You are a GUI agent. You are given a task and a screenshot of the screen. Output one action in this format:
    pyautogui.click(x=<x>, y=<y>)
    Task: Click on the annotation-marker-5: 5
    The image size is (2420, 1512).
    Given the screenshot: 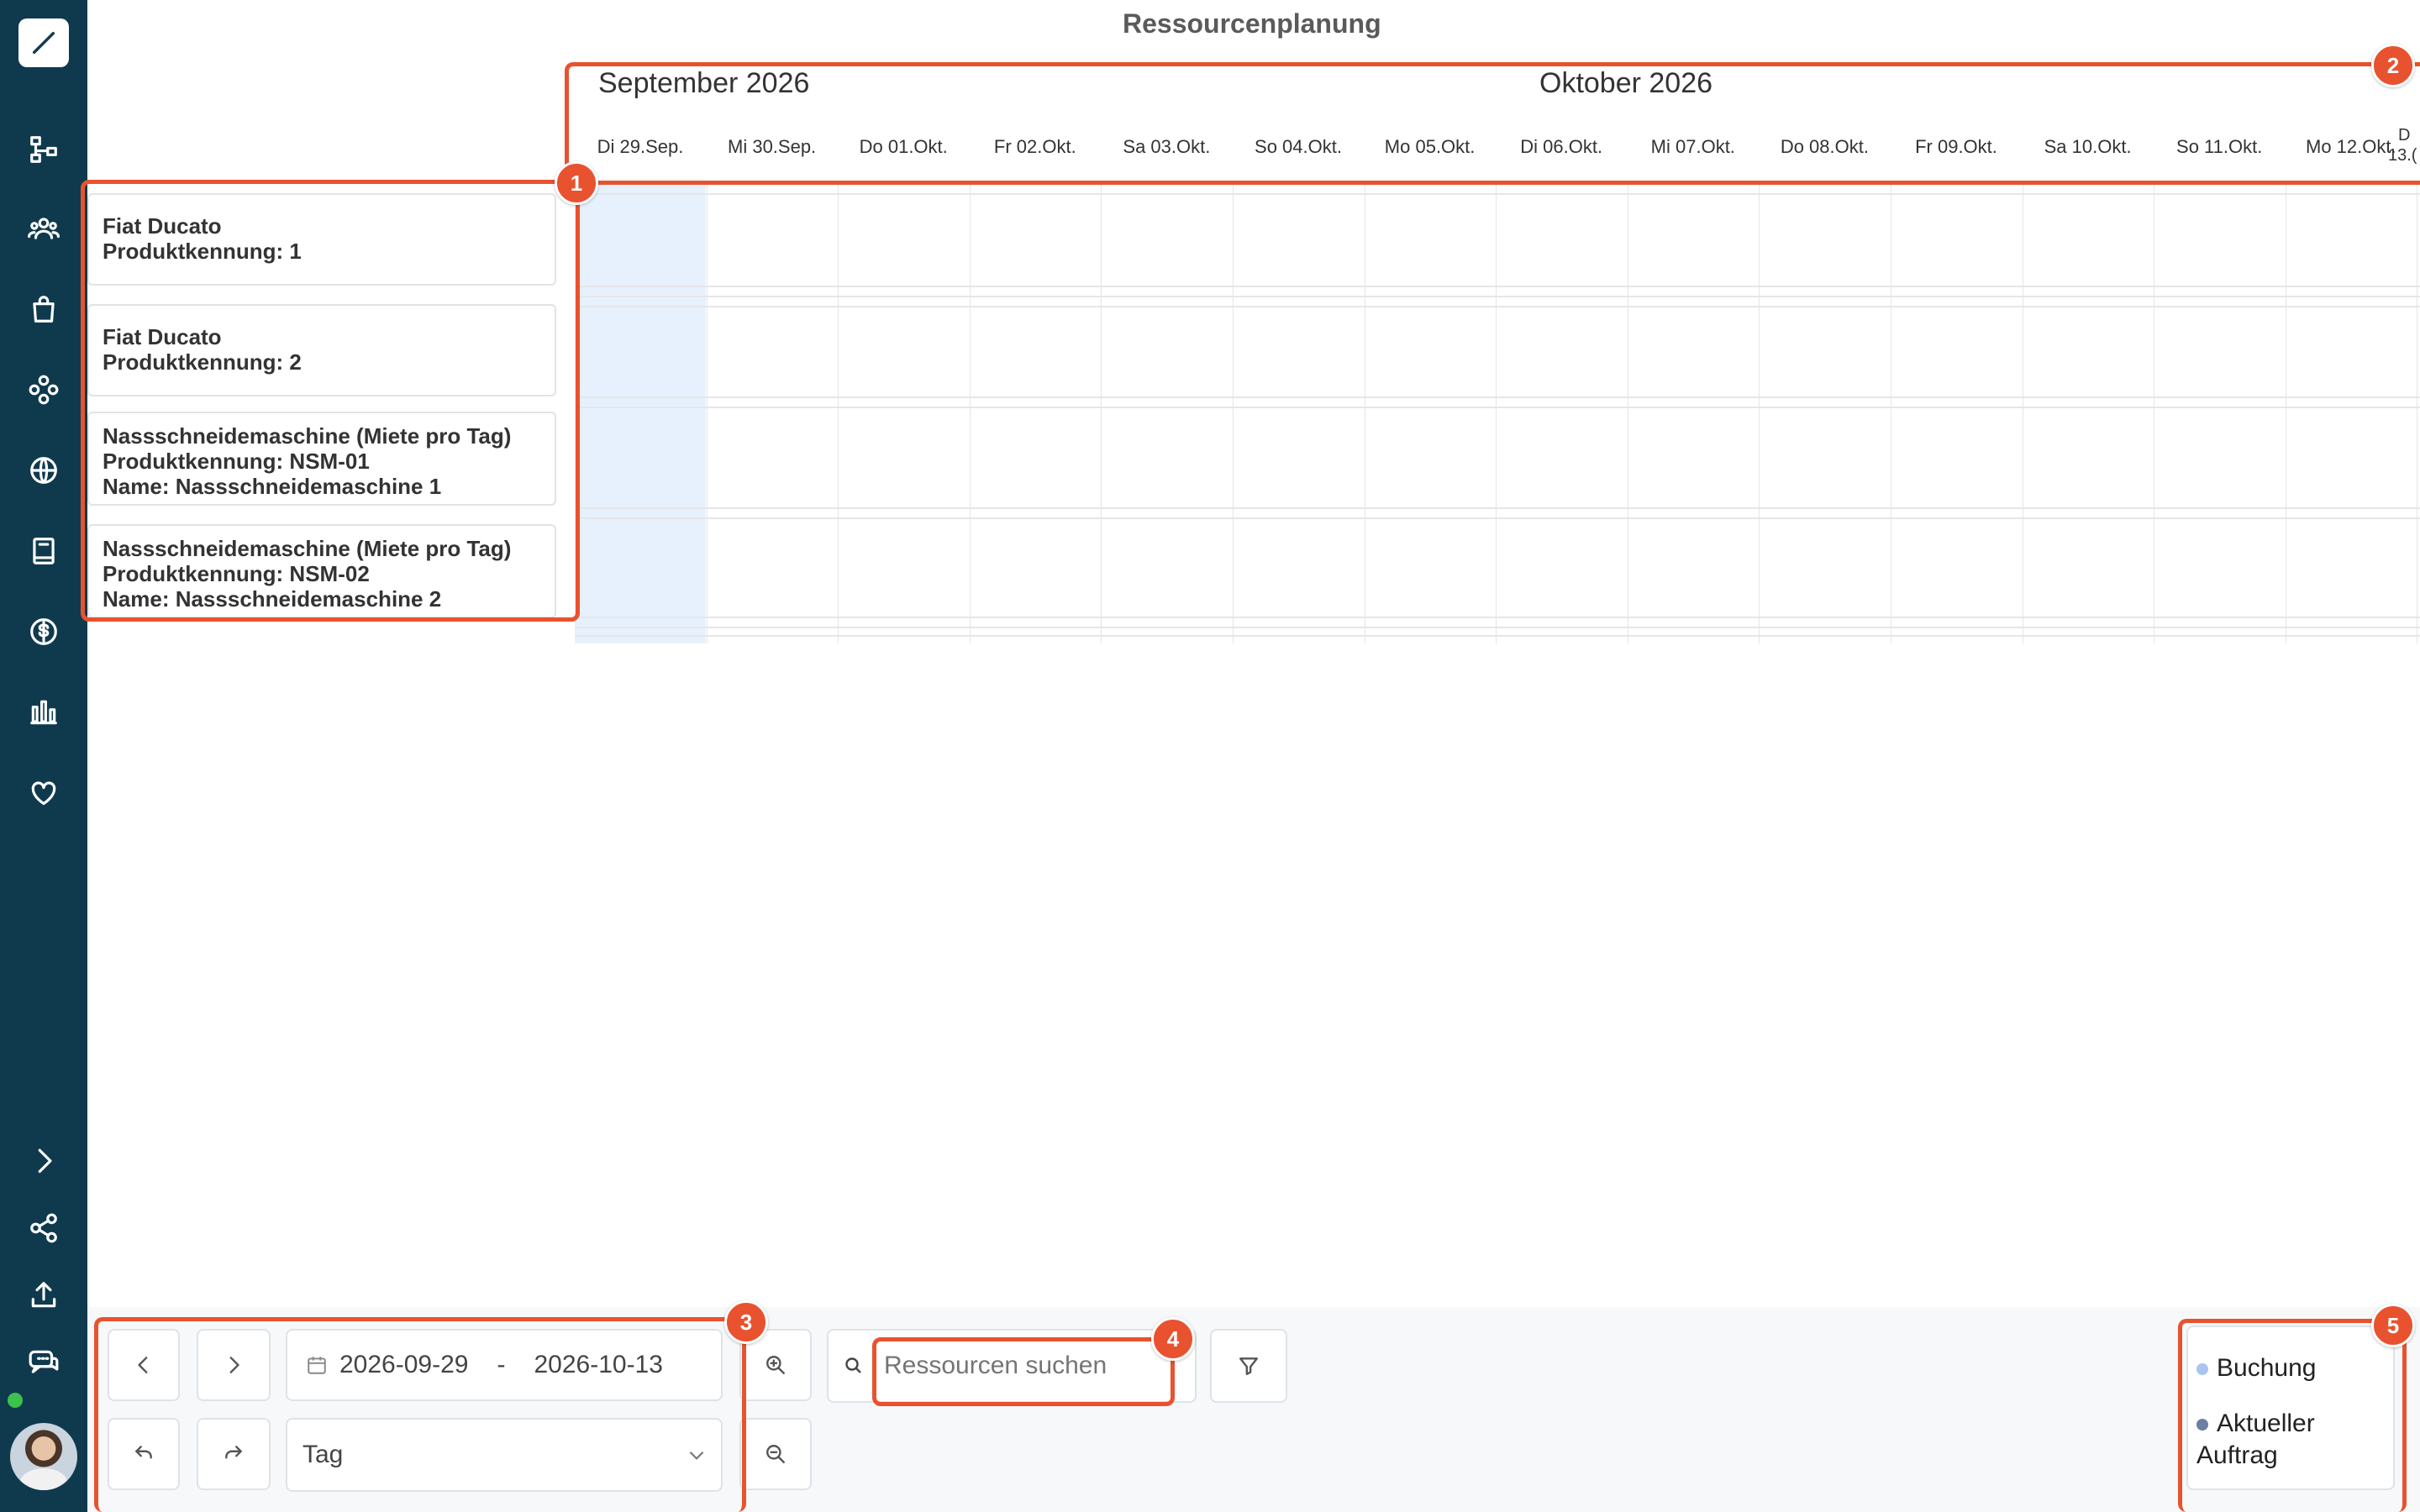 What is the action you would take?
    pyautogui.click(x=2393, y=1325)
    